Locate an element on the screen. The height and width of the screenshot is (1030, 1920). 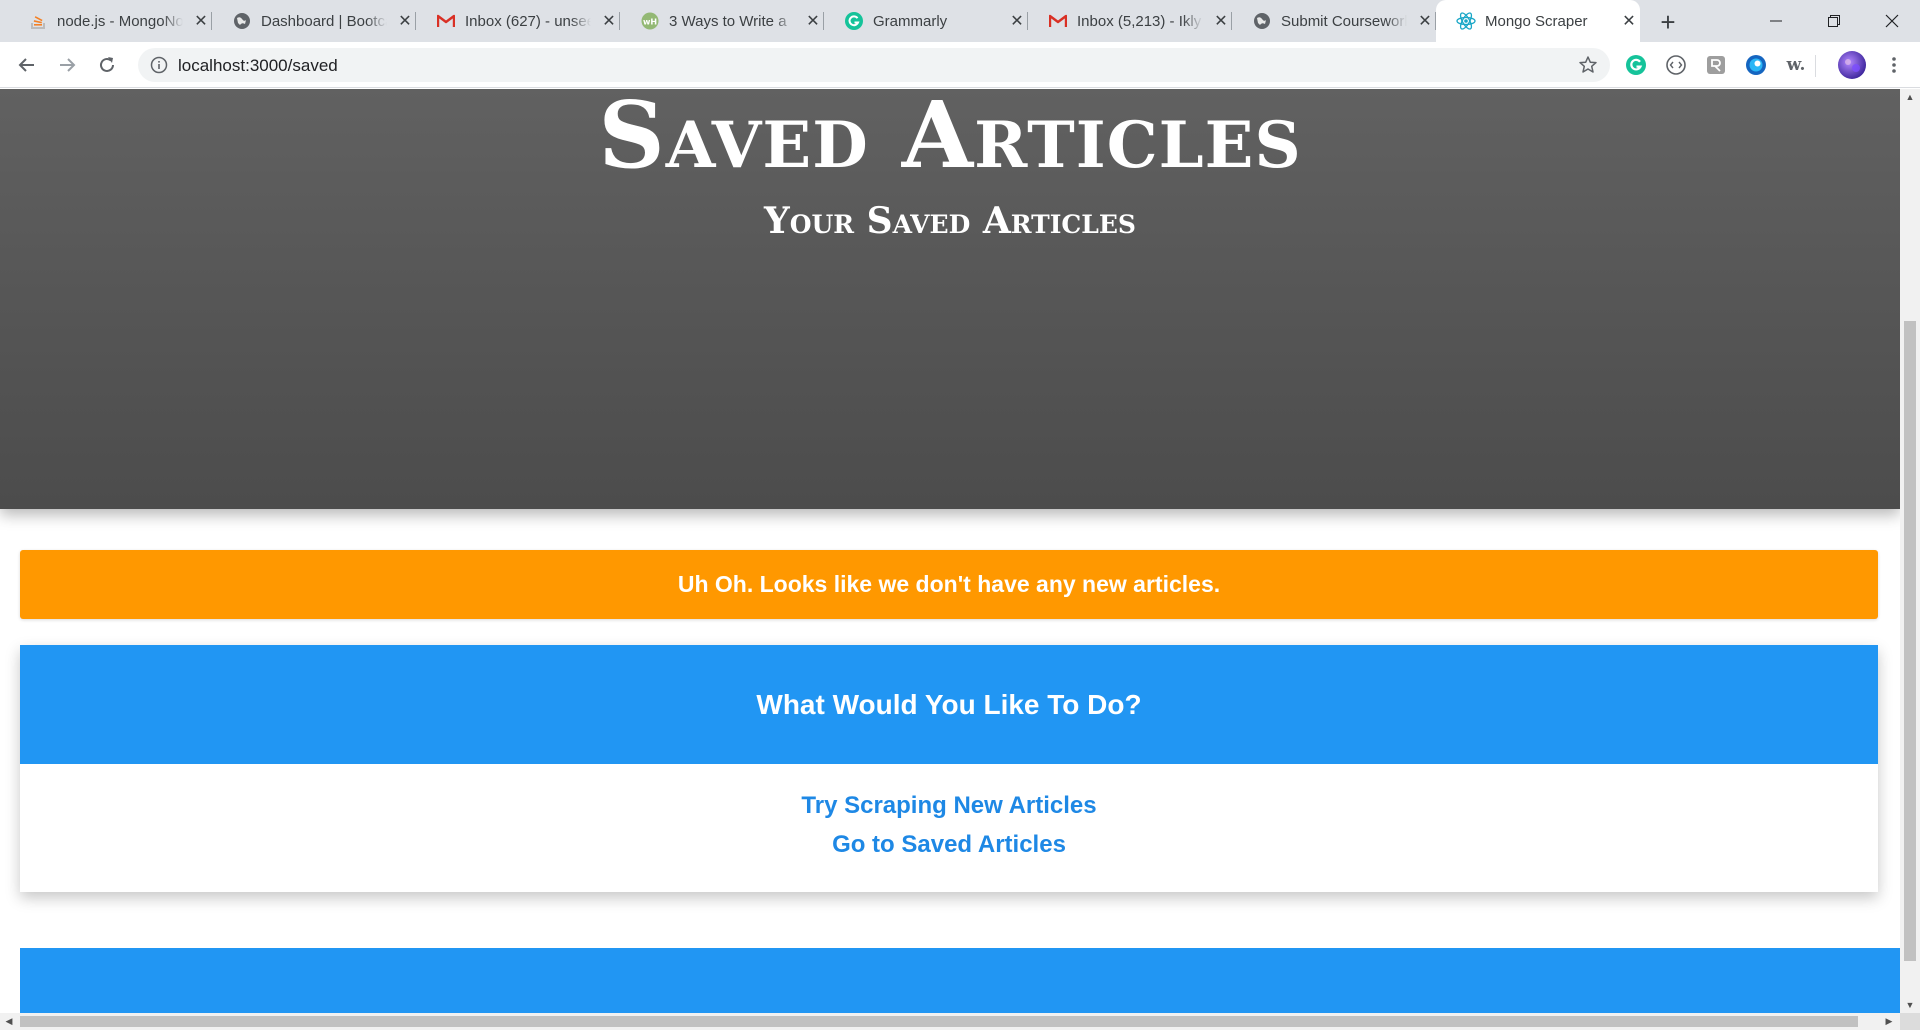
avatar is located at coordinates (1852, 65).